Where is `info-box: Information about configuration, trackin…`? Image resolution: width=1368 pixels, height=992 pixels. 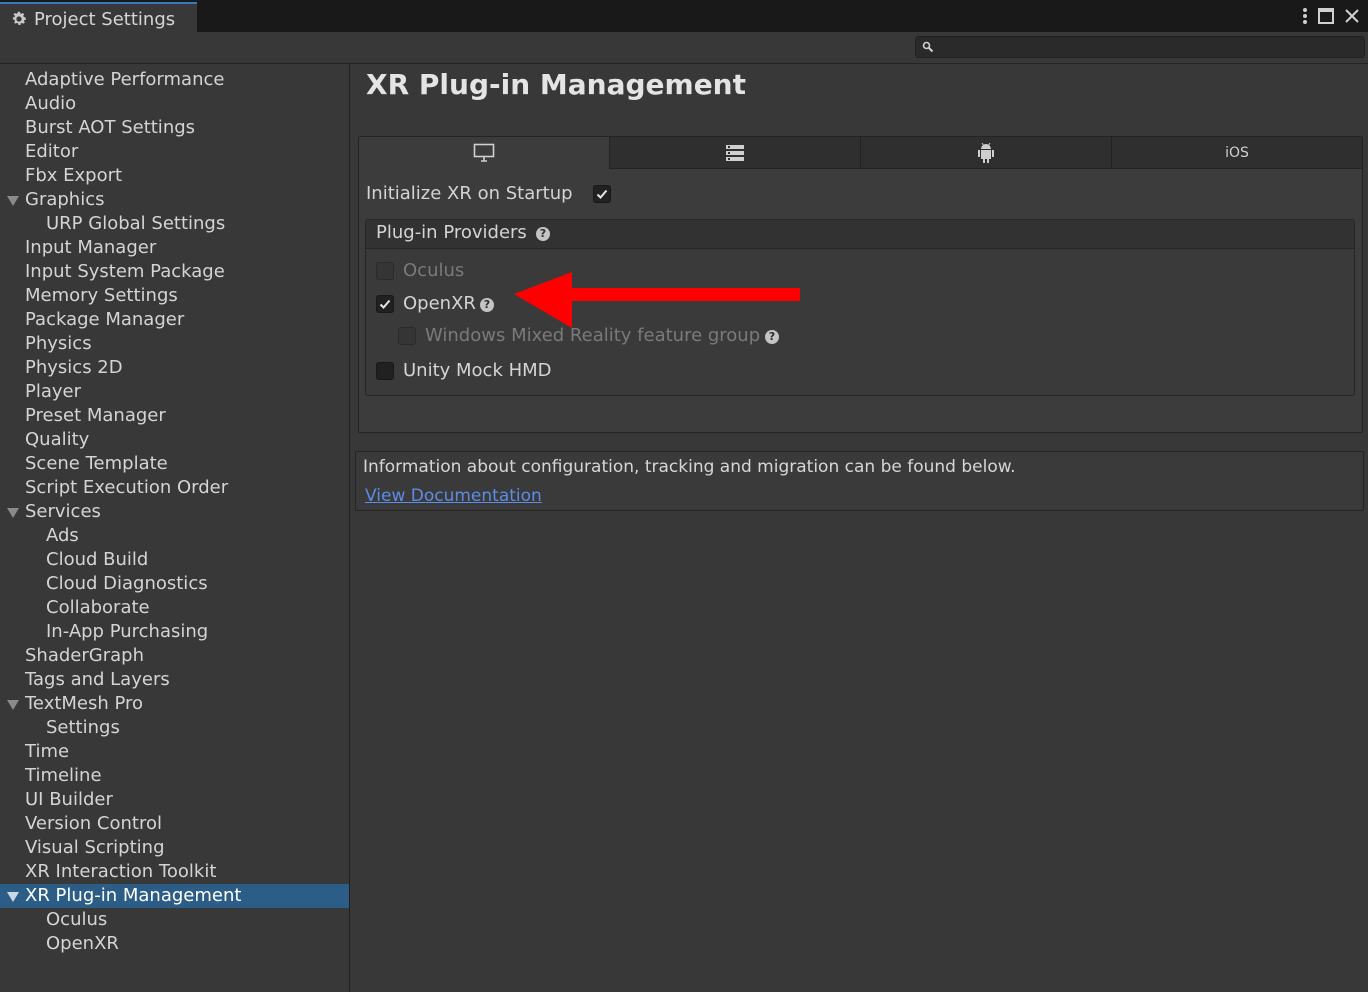 info-box: Information about configuration, trackin… is located at coordinates (859, 481).